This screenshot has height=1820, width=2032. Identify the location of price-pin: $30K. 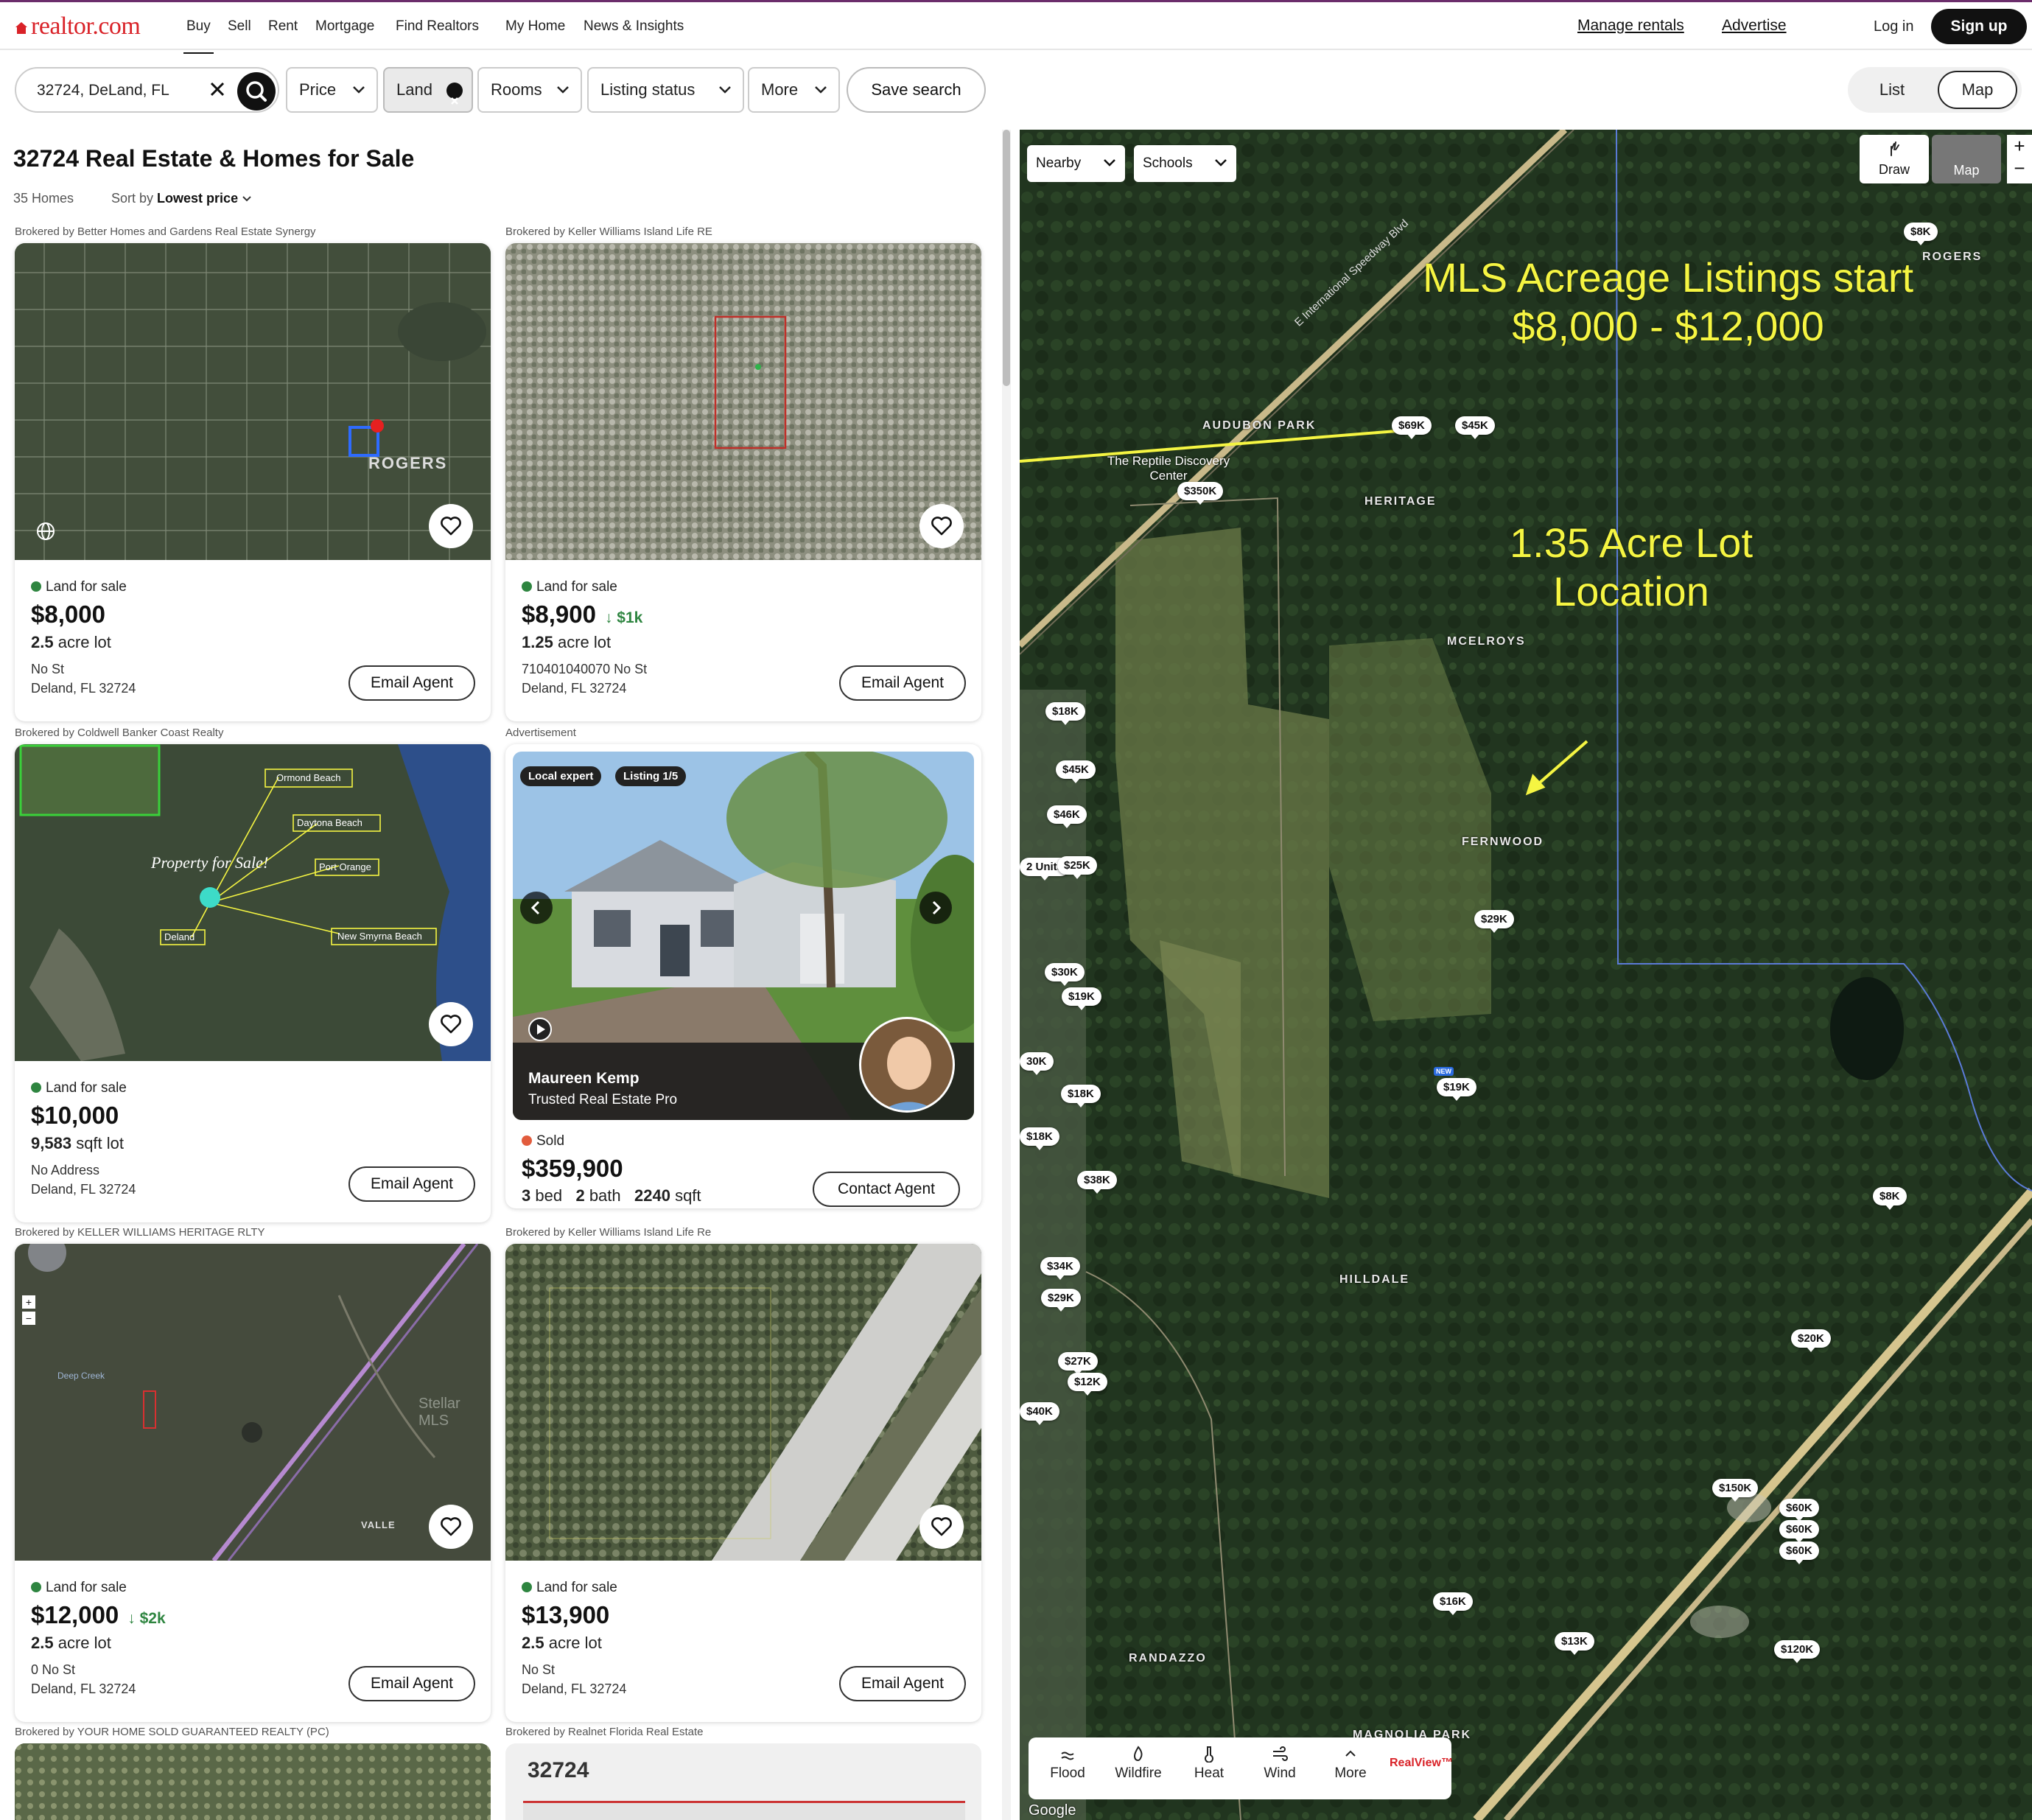
(1065, 975).